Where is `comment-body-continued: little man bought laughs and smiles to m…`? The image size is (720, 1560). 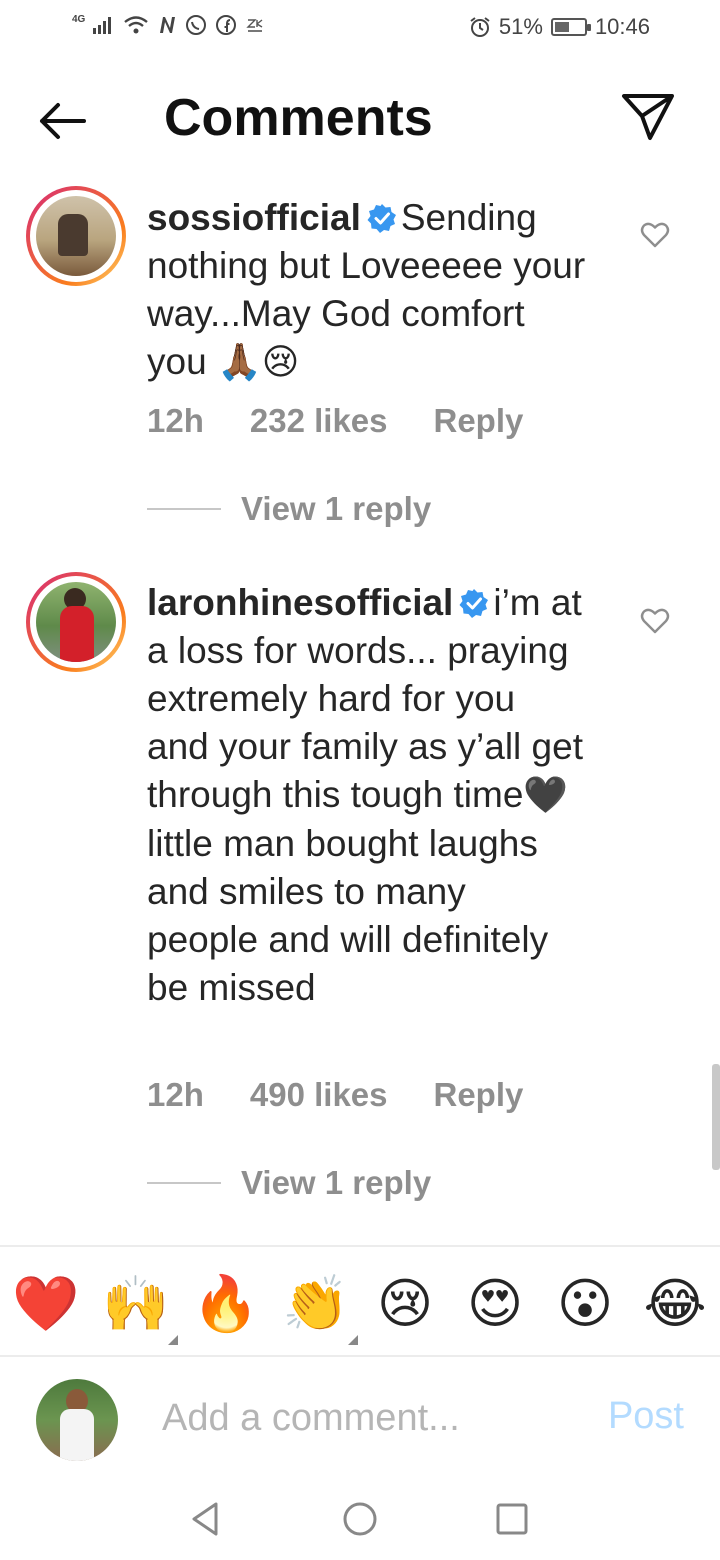 comment-body-continued: little man bought laughs and smiles to m… is located at coordinates (348, 915).